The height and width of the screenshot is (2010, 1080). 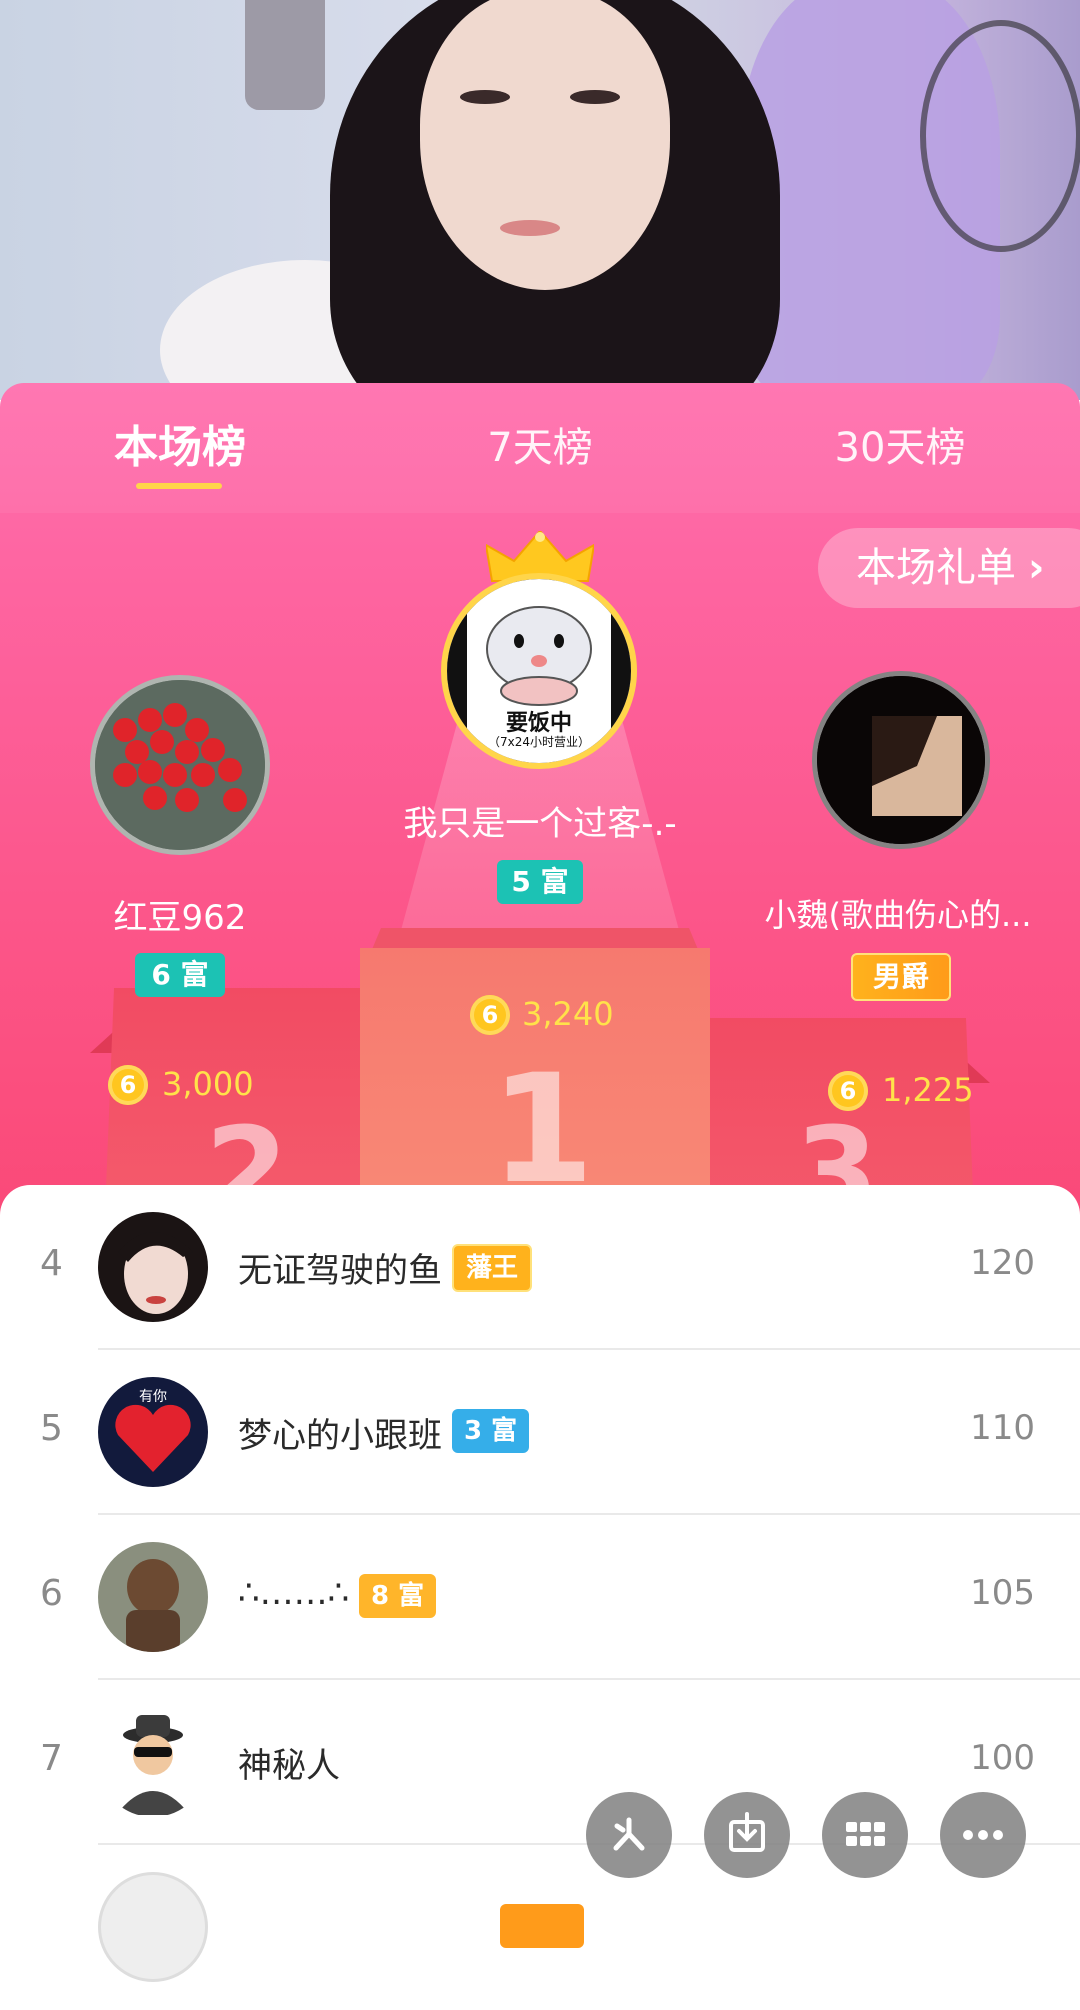 I want to click on rank-number: 7, so click(x=51, y=1758).